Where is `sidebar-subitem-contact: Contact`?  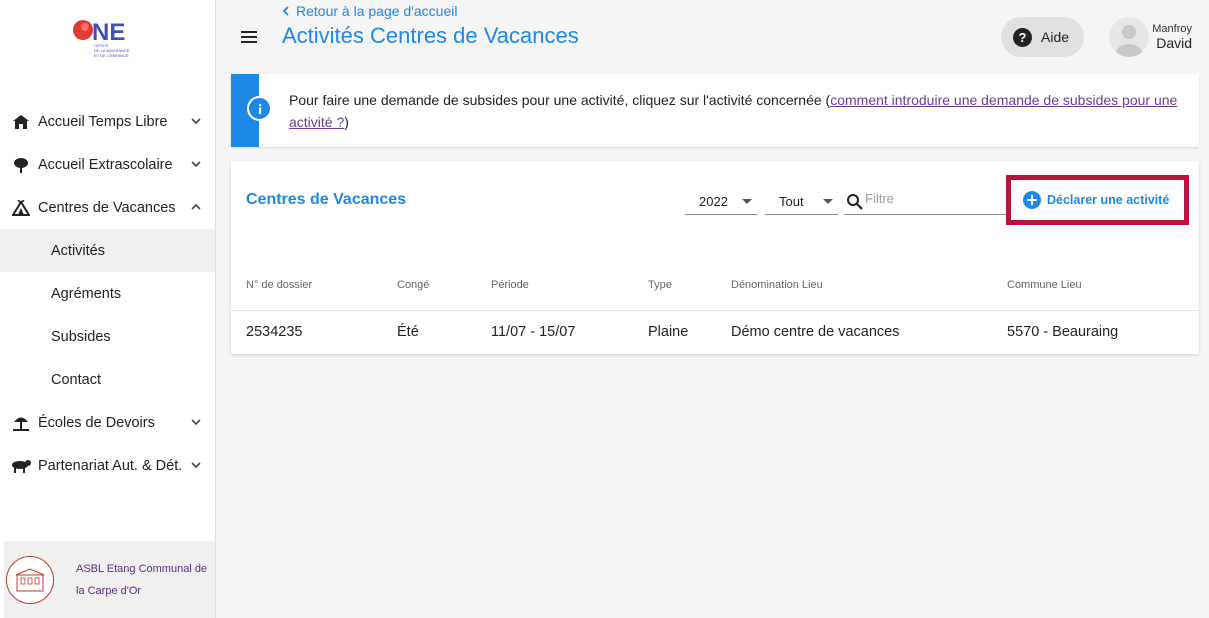 sidebar-subitem-contact: Contact is located at coordinates (107, 379).